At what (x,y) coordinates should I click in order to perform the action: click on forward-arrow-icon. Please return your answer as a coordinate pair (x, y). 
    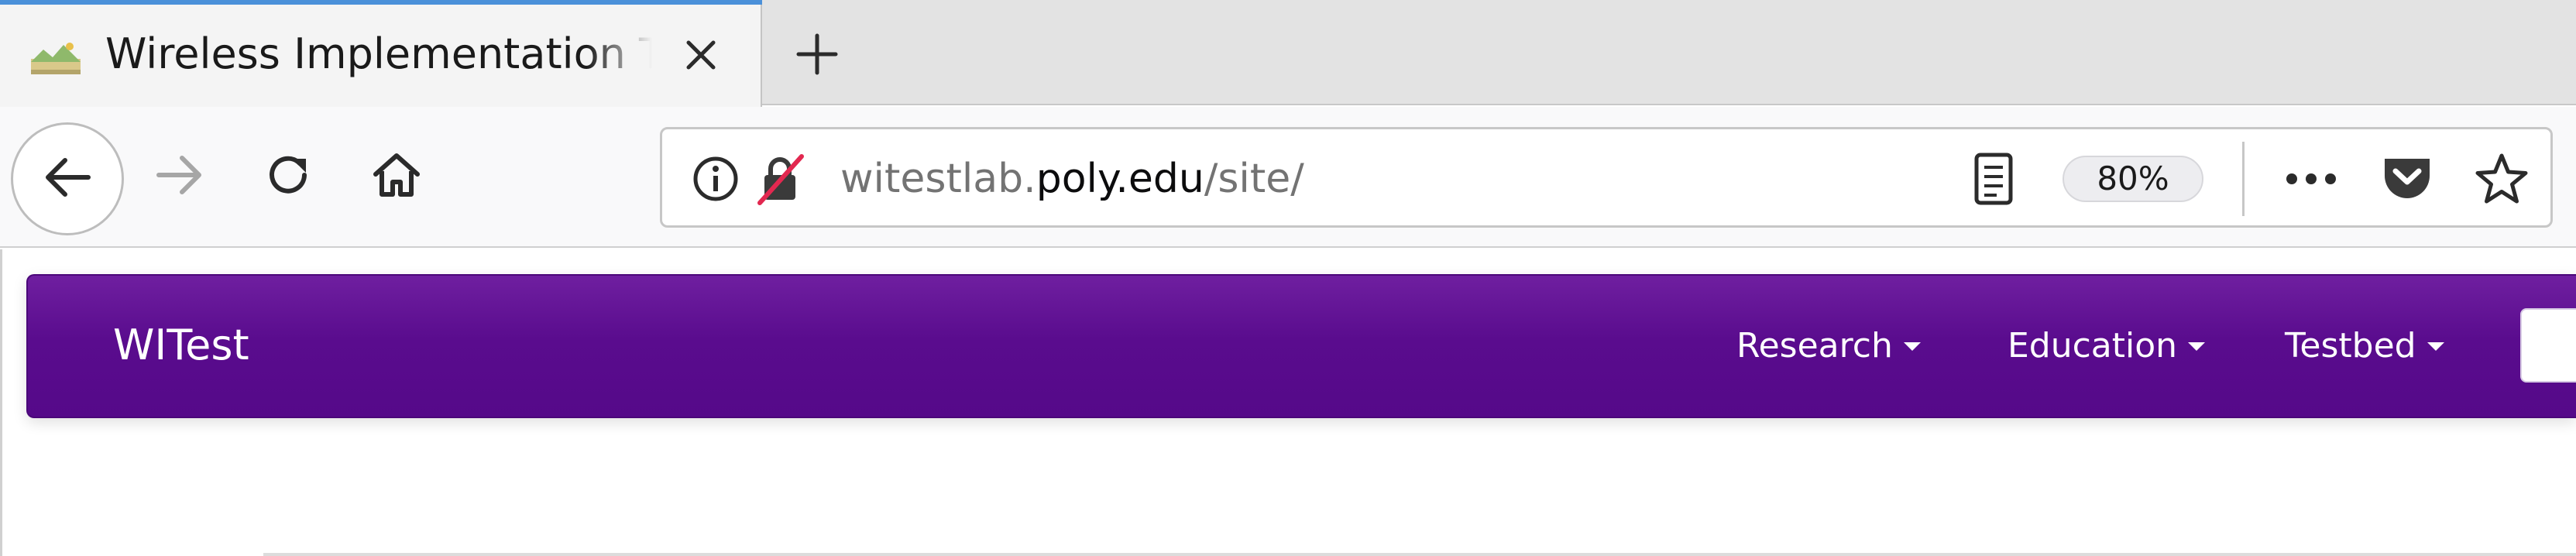
    Looking at the image, I should click on (180, 176).